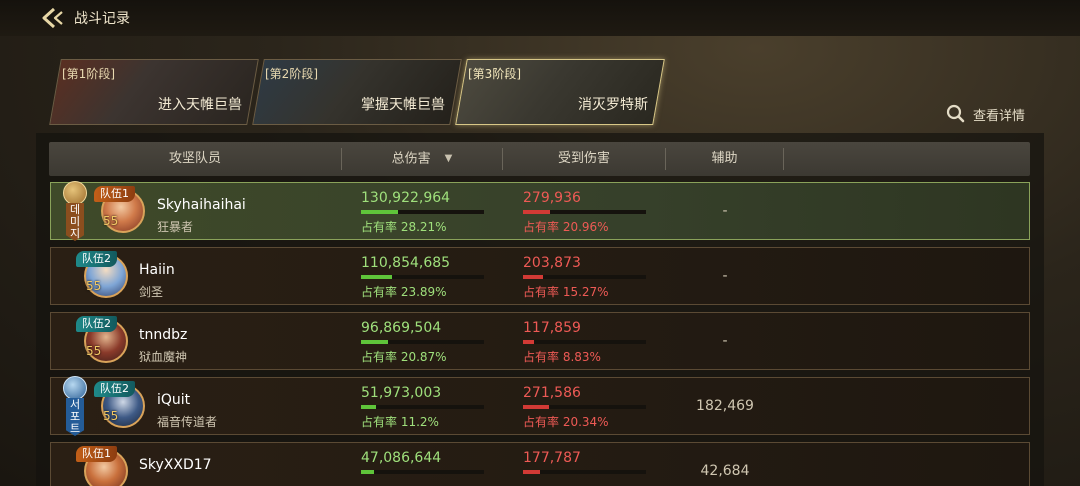  I want to click on stage-1-name: 进入天帷巨兽, so click(200, 105).